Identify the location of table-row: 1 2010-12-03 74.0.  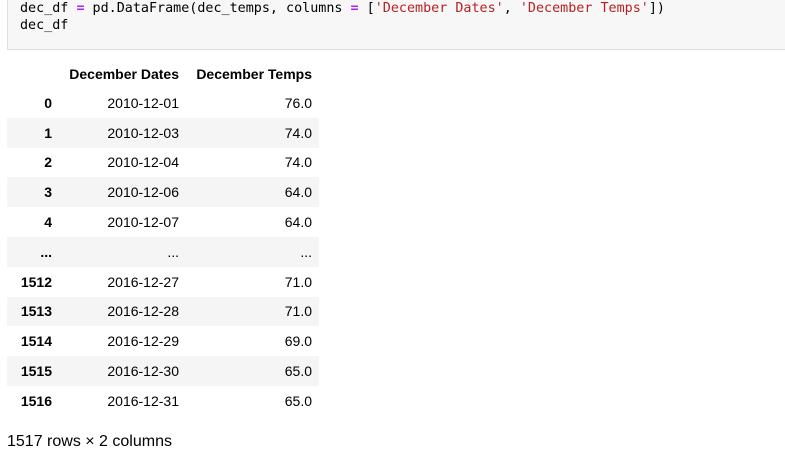
(163, 132).